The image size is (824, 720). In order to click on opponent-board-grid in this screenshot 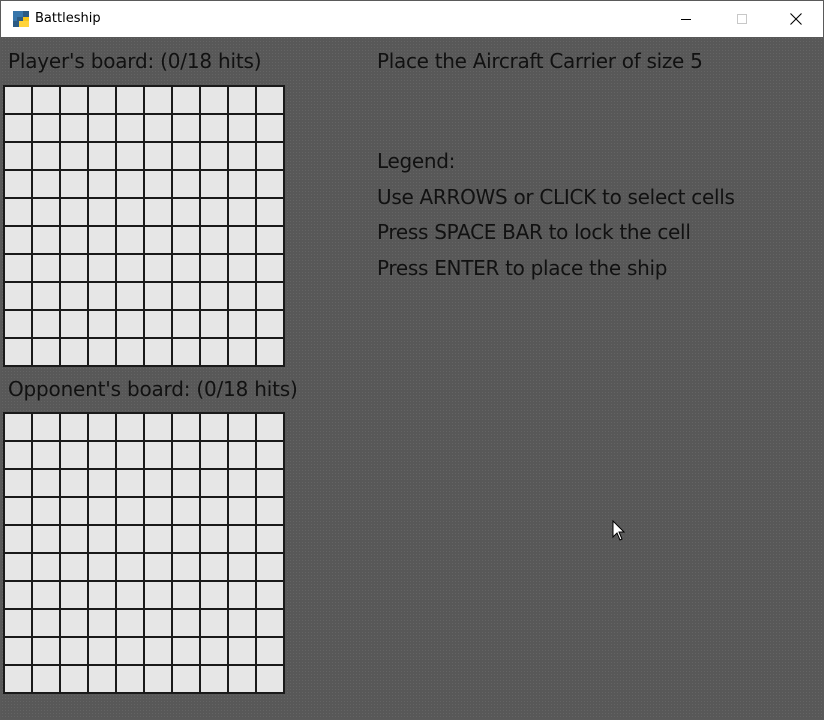, I will do `click(144, 553)`.